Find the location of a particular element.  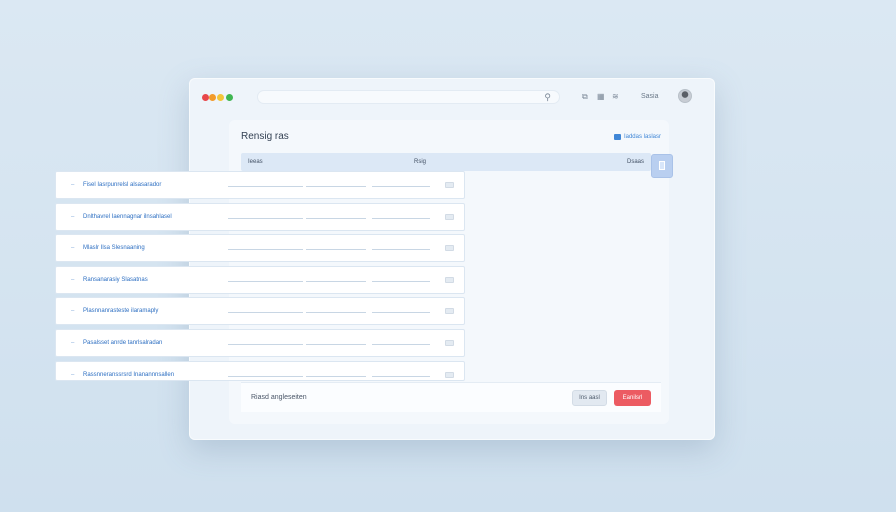

document-icon is located at coordinates (662, 165).